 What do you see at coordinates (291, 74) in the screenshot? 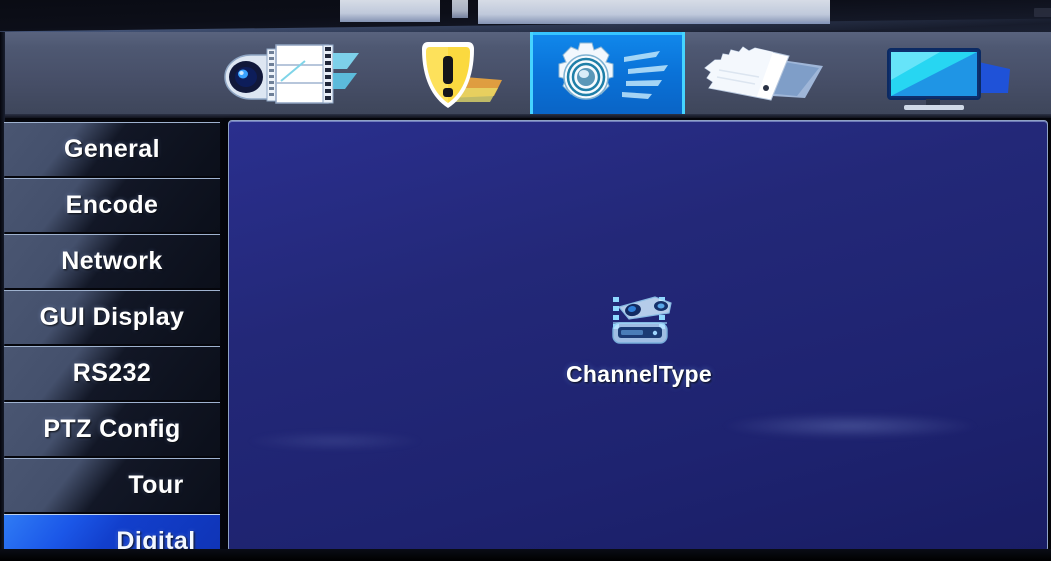
I see `camera-film-icon` at bounding box center [291, 74].